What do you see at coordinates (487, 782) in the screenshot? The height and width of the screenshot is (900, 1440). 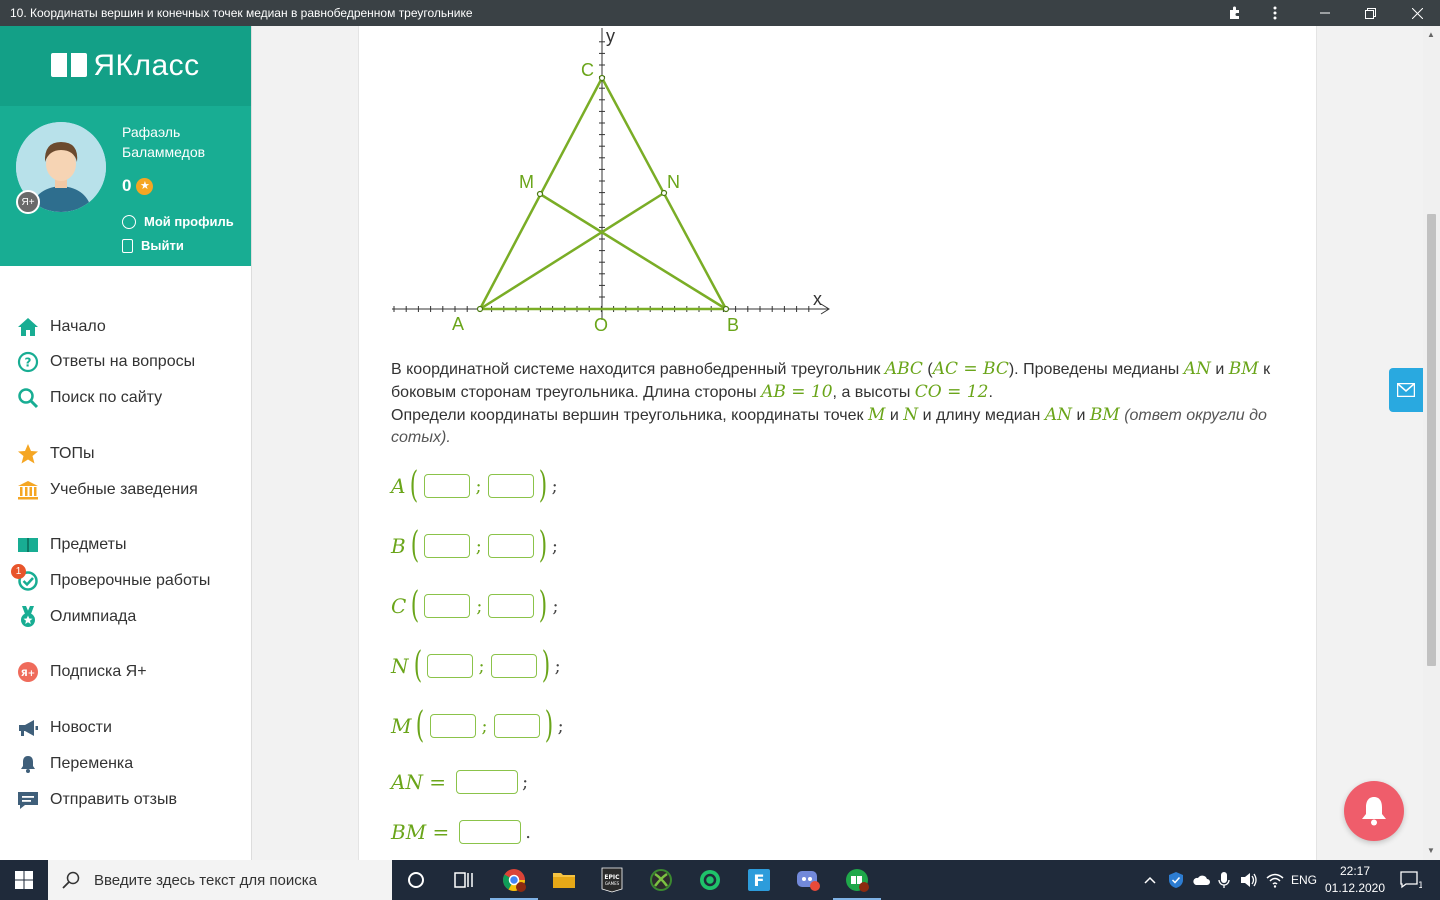 I see `answer-an-length` at bounding box center [487, 782].